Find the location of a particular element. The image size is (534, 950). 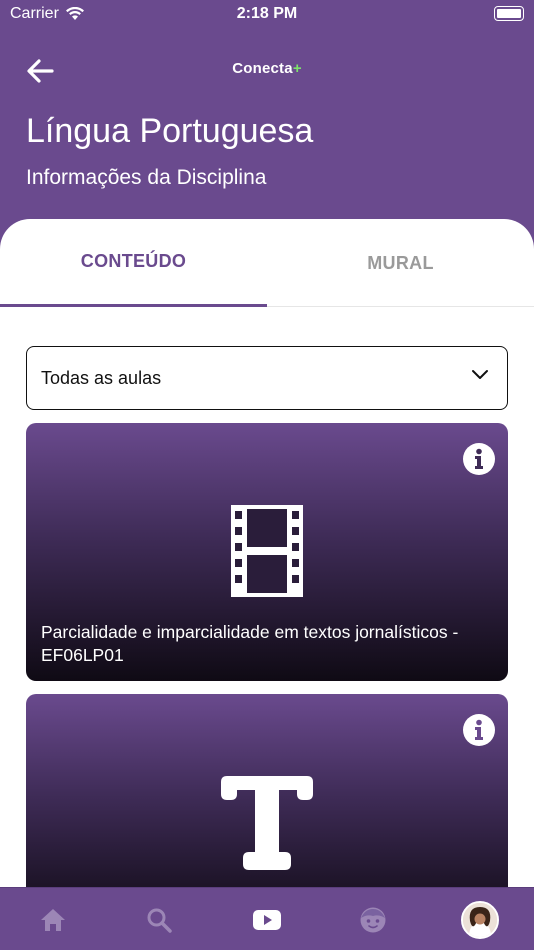

page-subtitle: Informações da Disciplina is located at coordinates (146, 177).